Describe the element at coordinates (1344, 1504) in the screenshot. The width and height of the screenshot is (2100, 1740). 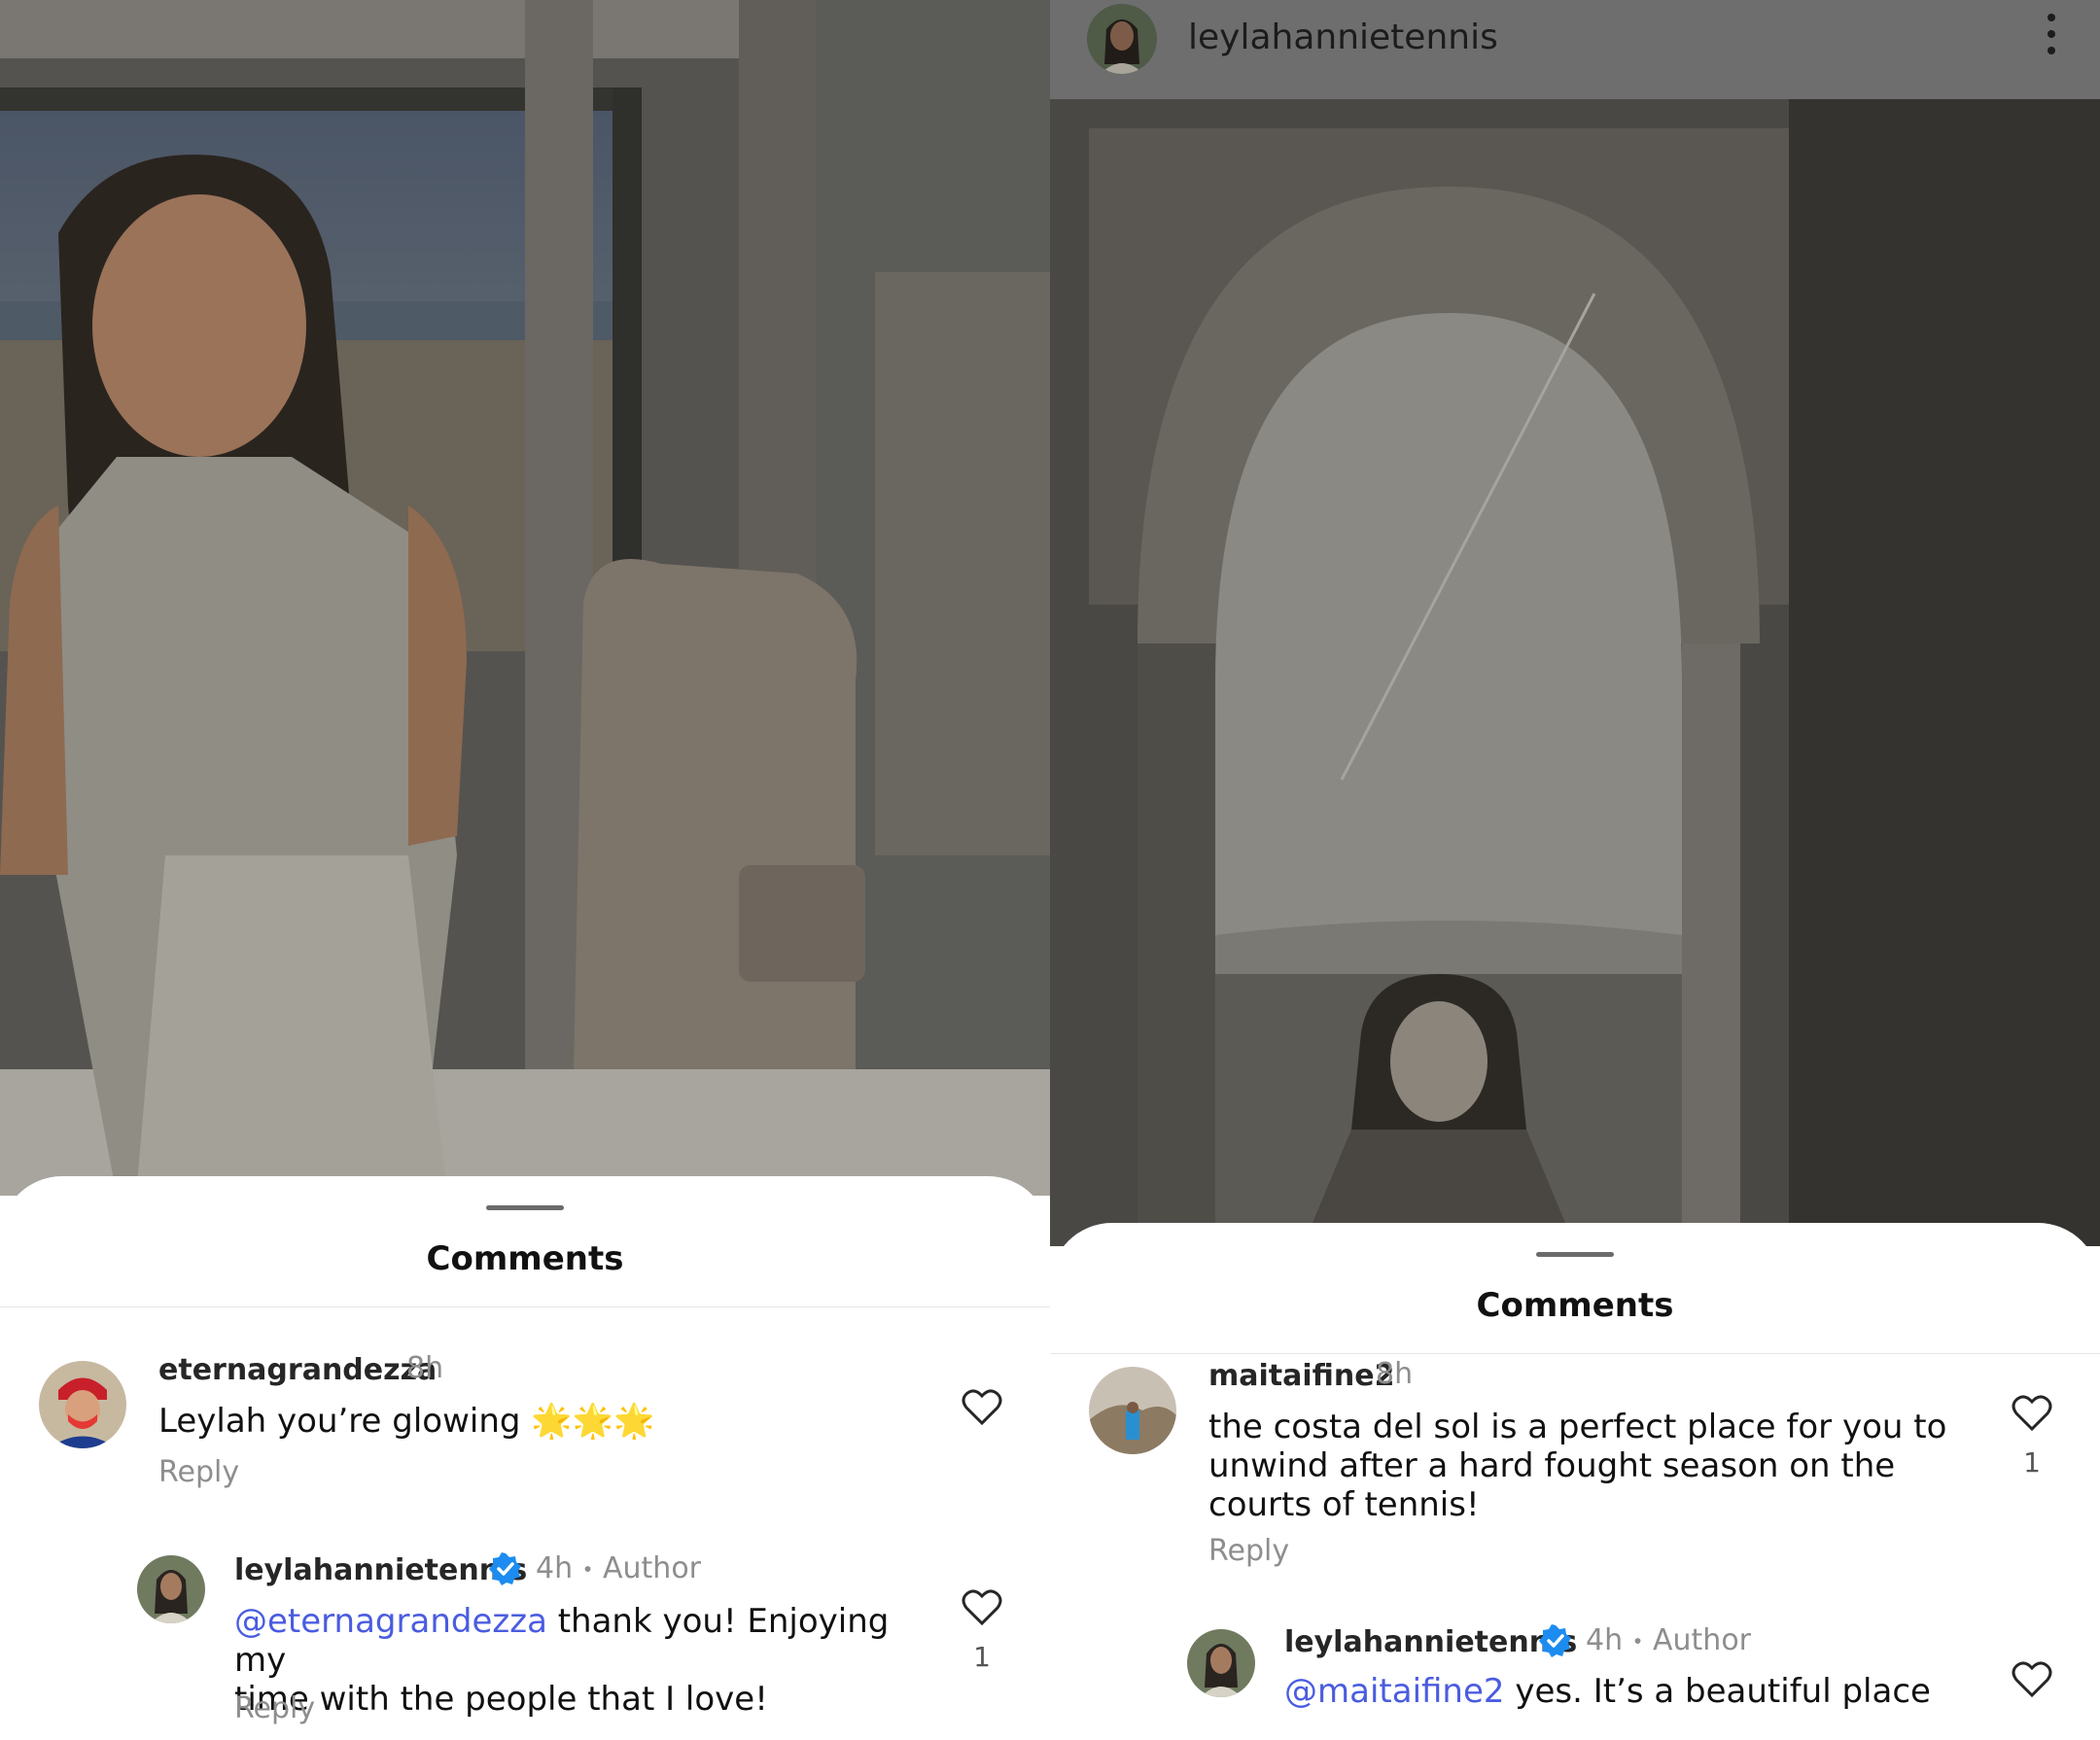
I see `comment-text-line3: courts of tennis!` at that location.